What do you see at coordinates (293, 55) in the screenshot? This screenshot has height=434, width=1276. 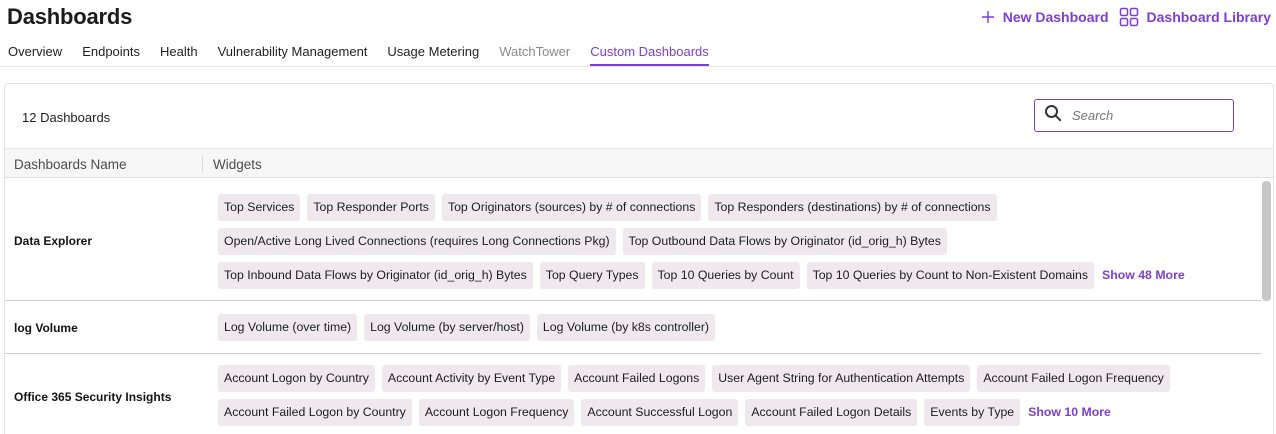 I see `tab-vulnerability-management: Vulnerability Management` at bounding box center [293, 55].